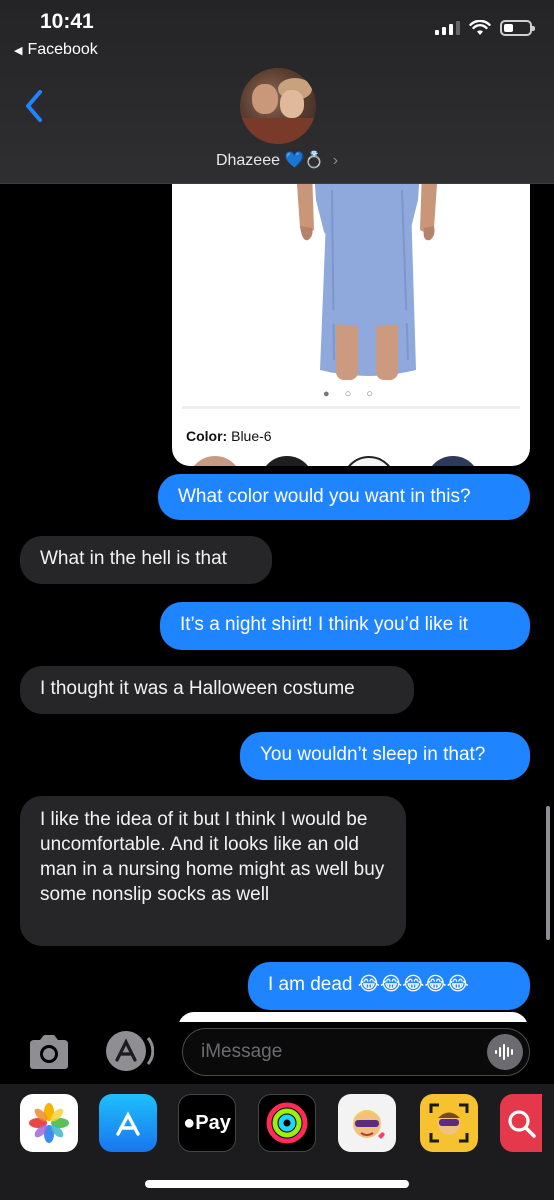 The image size is (554, 1200). What do you see at coordinates (447, 28) in the screenshot?
I see `cellular-signal-icon` at bounding box center [447, 28].